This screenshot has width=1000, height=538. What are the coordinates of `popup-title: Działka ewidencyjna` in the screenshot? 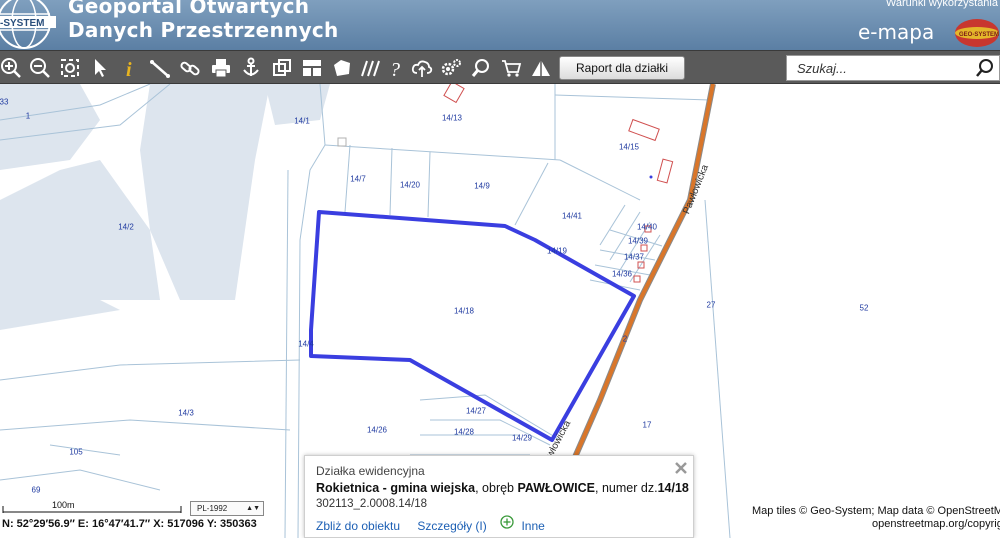 It's located at (370, 471).